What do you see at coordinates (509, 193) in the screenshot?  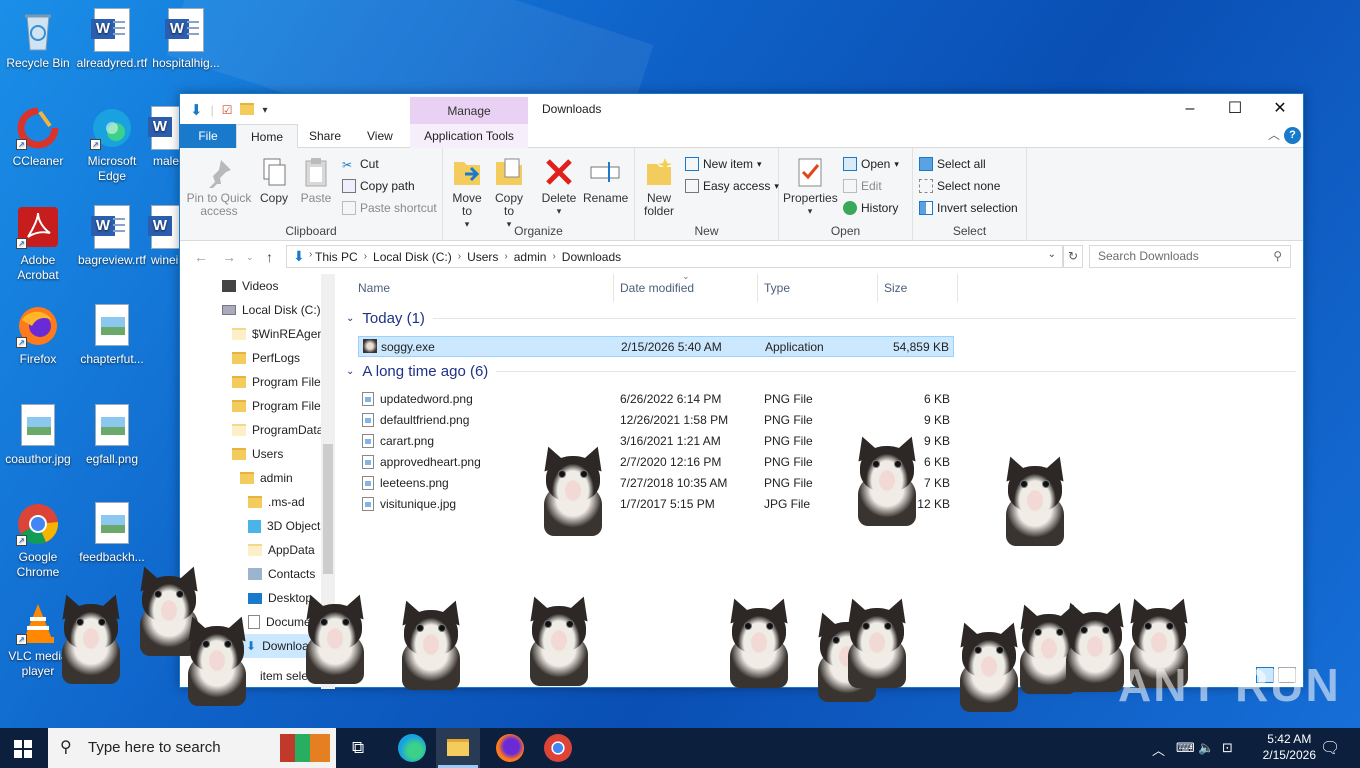 I see `copy-to-button: Copy to ▾` at bounding box center [509, 193].